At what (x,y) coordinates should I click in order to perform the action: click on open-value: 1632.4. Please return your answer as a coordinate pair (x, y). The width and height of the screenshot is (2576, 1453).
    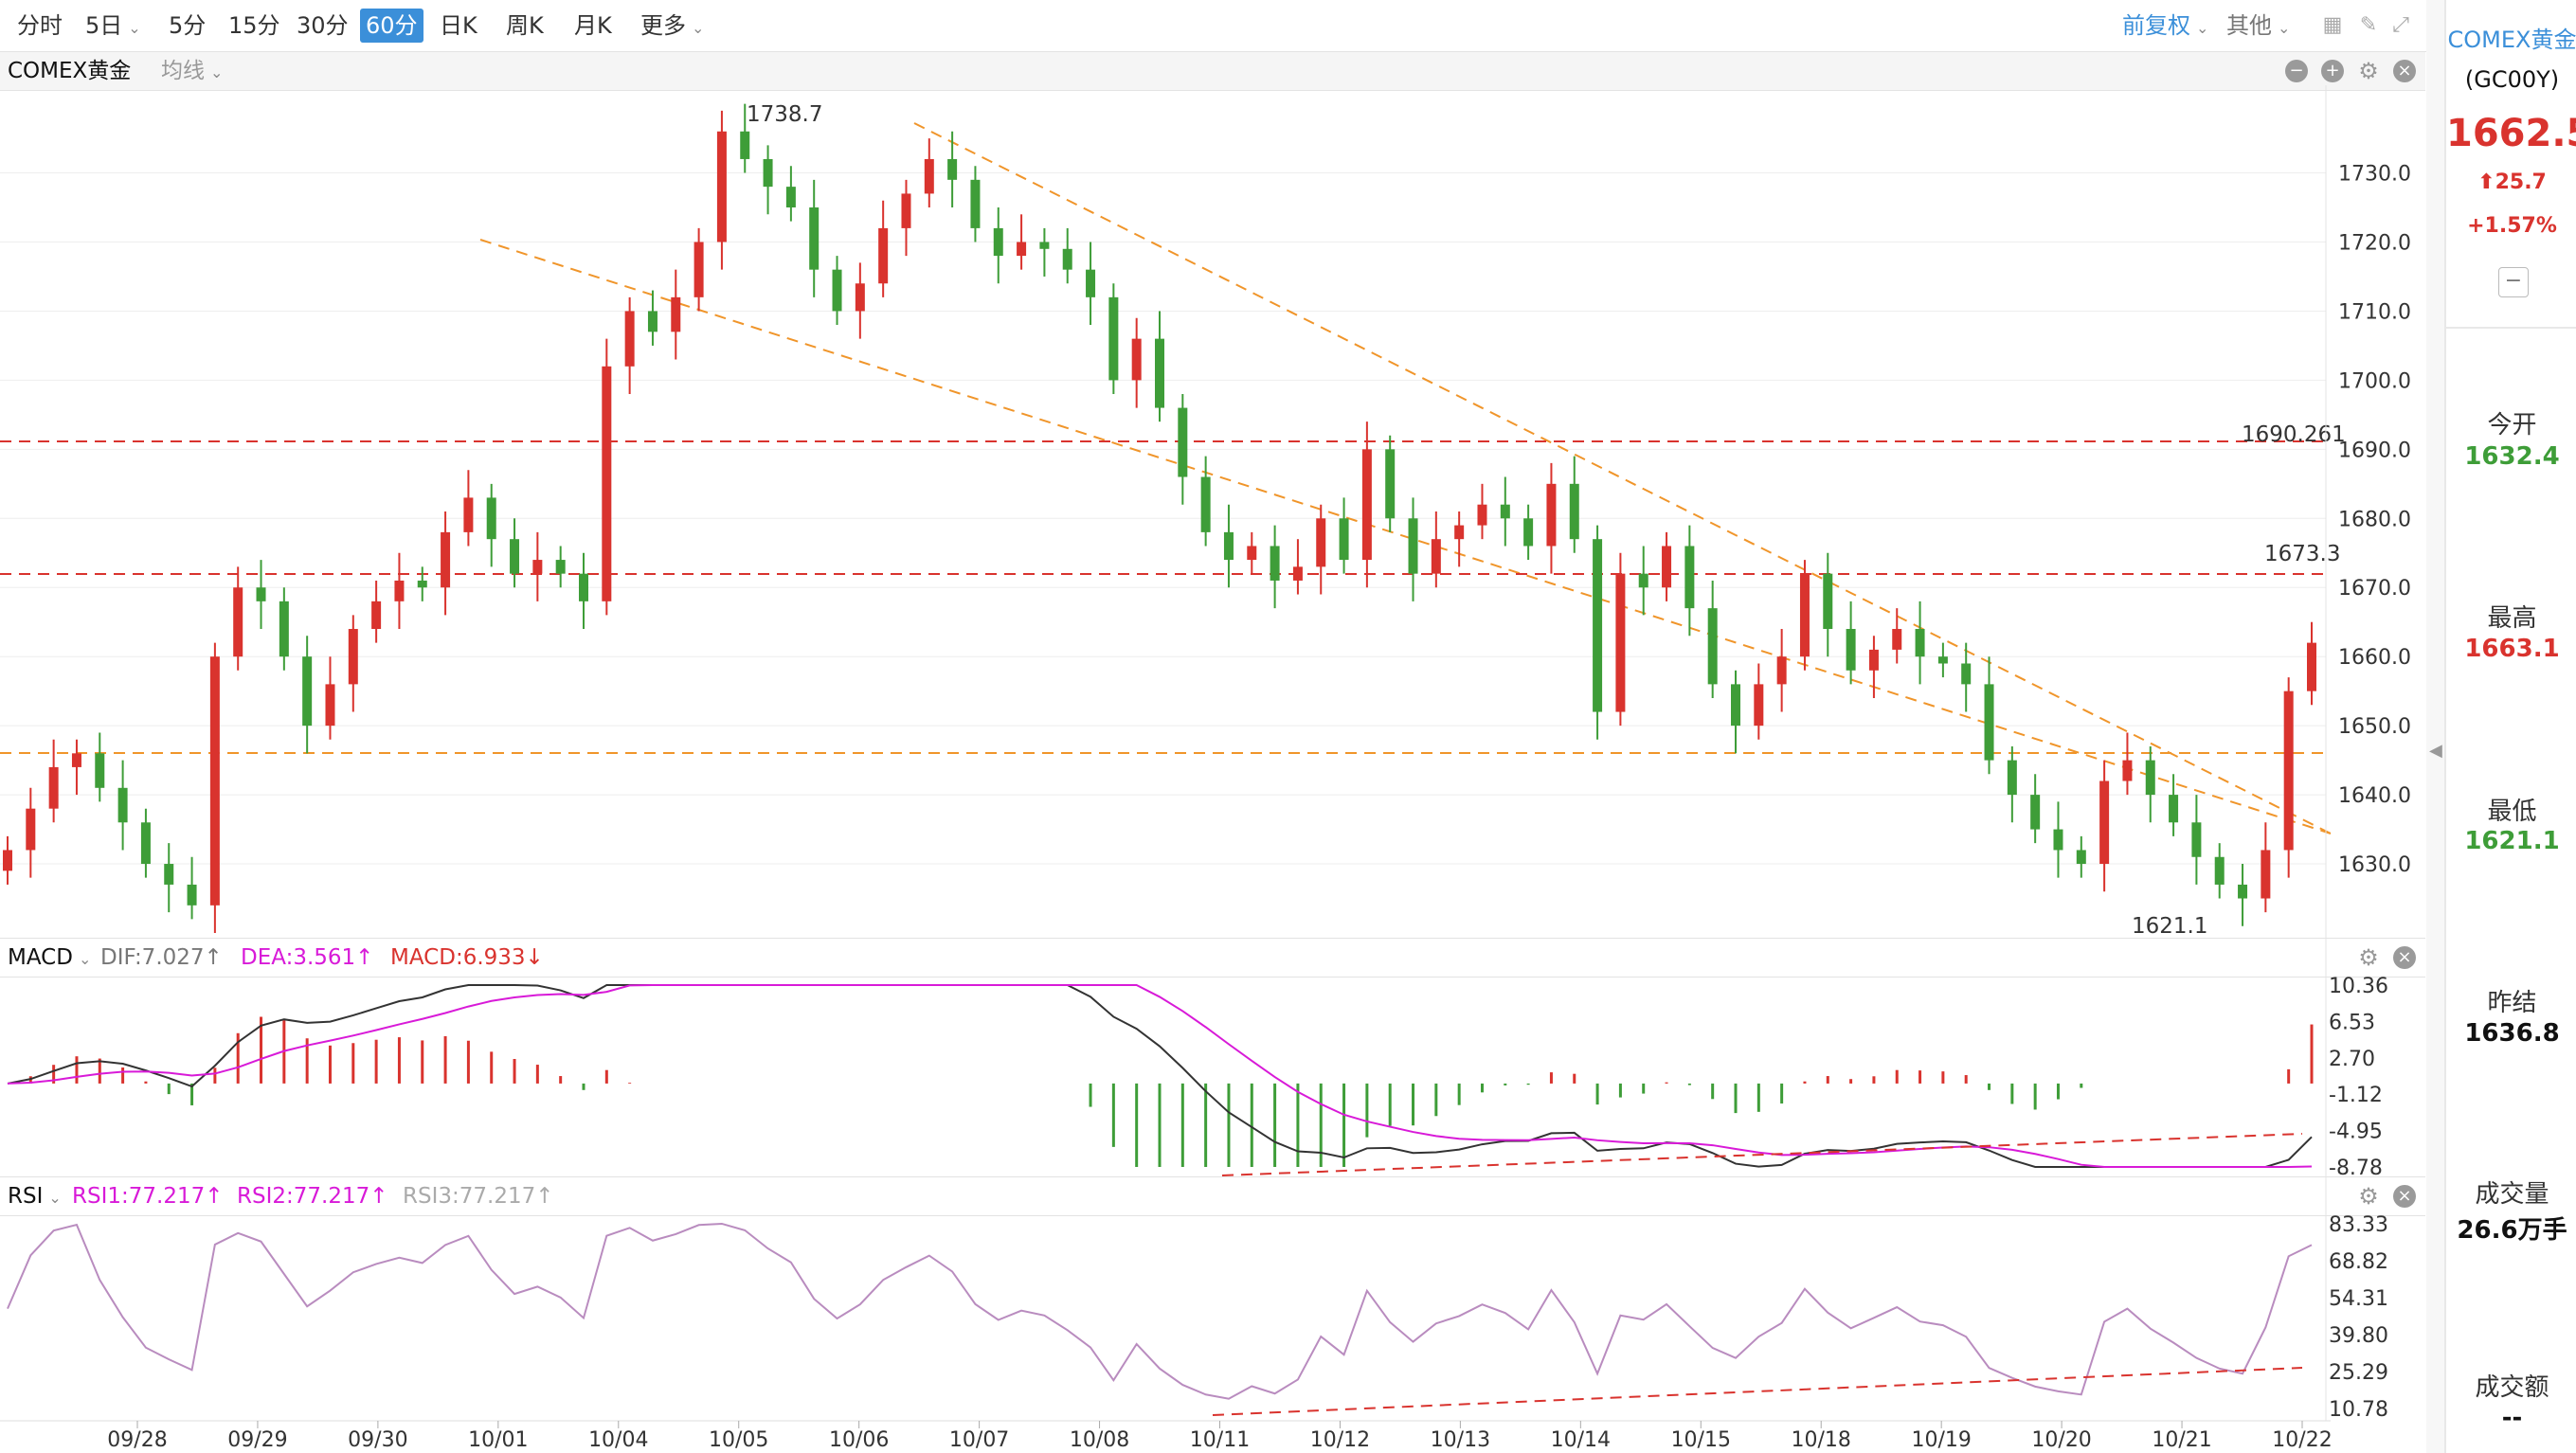
    Looking at the image, I should click on (2512, 456).